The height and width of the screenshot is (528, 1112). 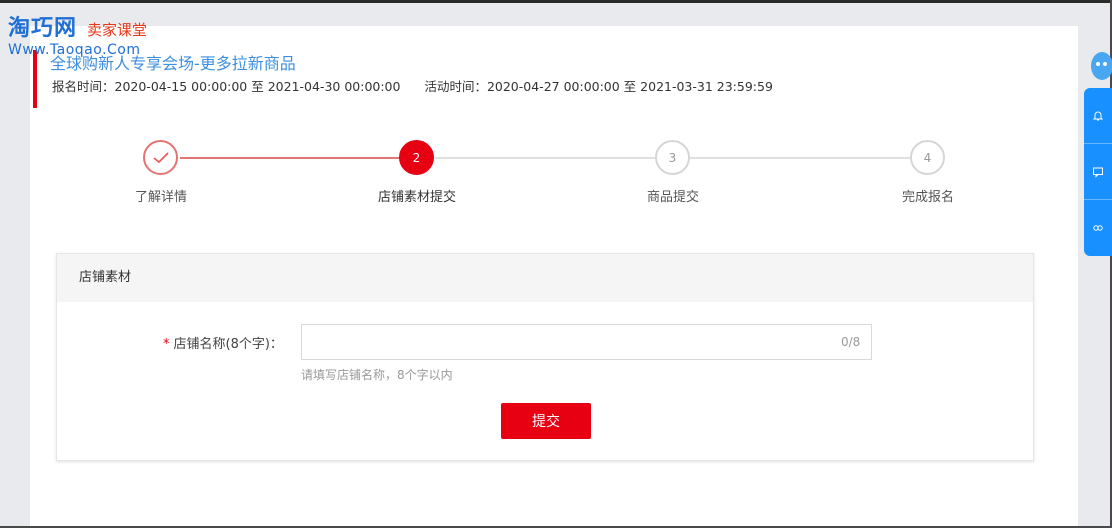 I want to click on bell-glyph, so click(x=1098, y=115).